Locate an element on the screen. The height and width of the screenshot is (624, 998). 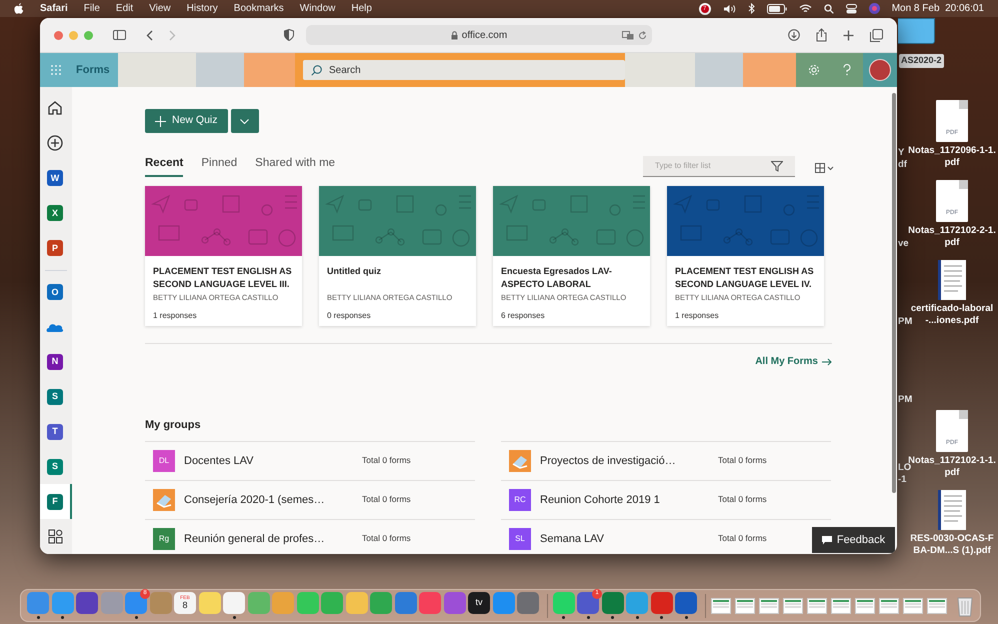
rail-button: W is located at coordinates (56, 178).